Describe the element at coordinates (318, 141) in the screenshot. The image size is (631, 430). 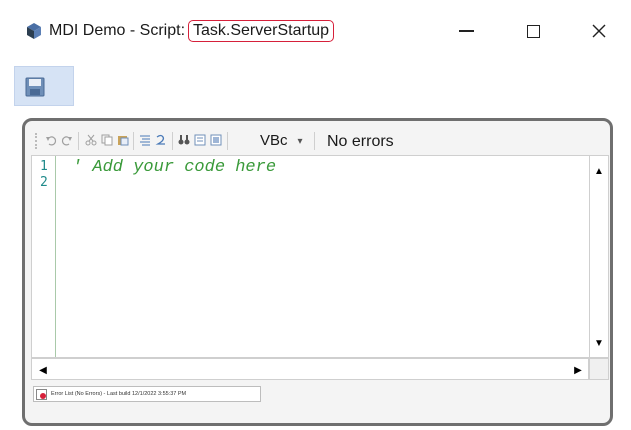
I see `editor-toolbar: VBc ▾ No errors` at that location.